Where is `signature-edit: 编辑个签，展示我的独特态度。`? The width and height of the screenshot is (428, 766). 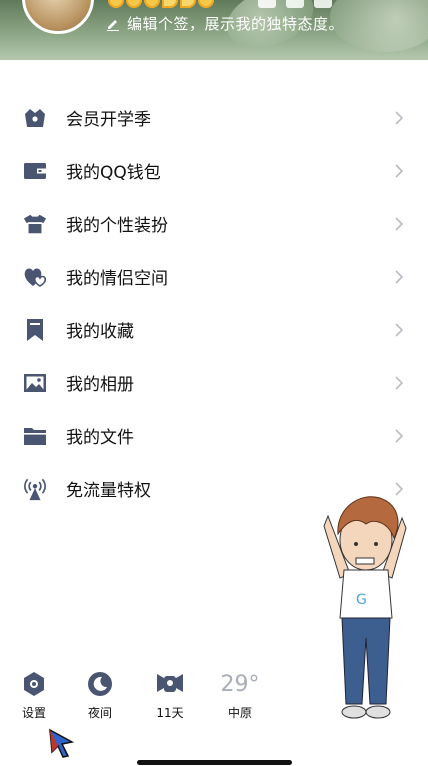 signature-edit: 编辑个签，展示我的独特态度。 is located at coordinates (225, 23).